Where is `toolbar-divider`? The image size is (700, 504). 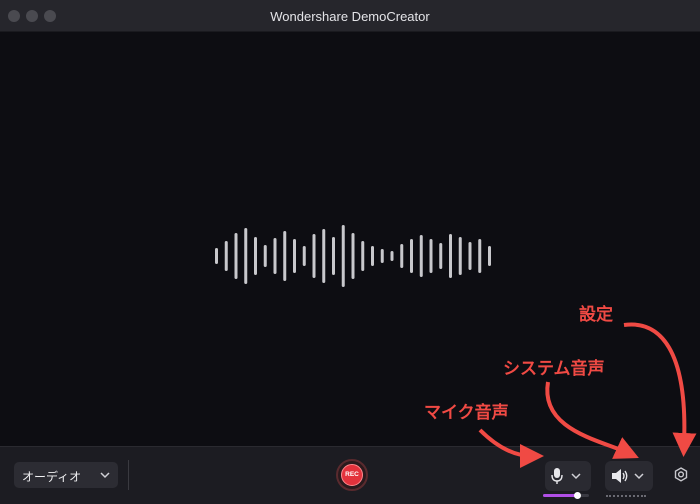
toolbar-divider is located at coordinates (128, 475).